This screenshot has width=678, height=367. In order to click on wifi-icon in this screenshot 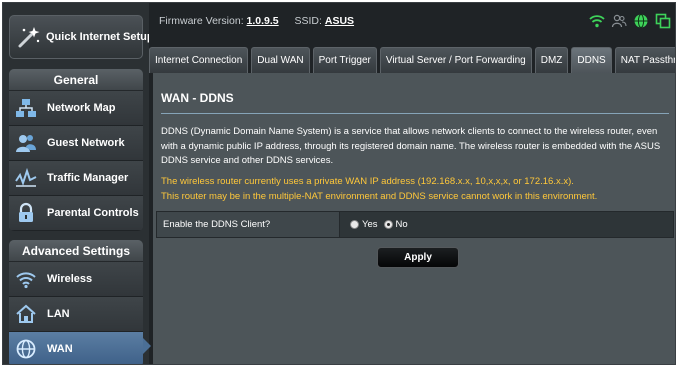, I will do `click(26, 279)`.